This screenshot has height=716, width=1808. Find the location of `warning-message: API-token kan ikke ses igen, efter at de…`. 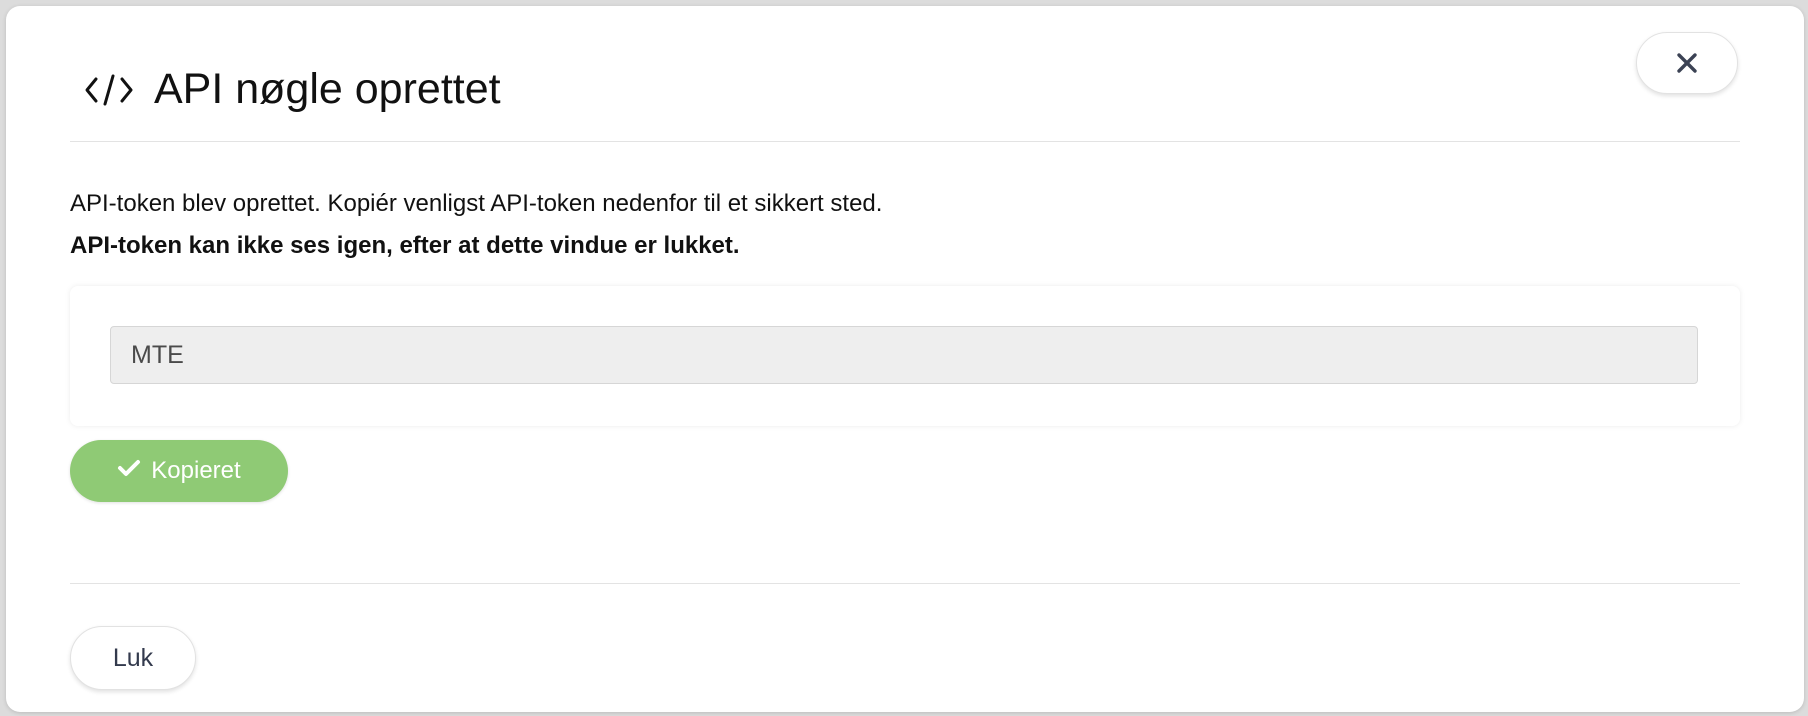

warning-message: API-token kan ikke ses igen, efter at de… is located at coordinates (405, 245).